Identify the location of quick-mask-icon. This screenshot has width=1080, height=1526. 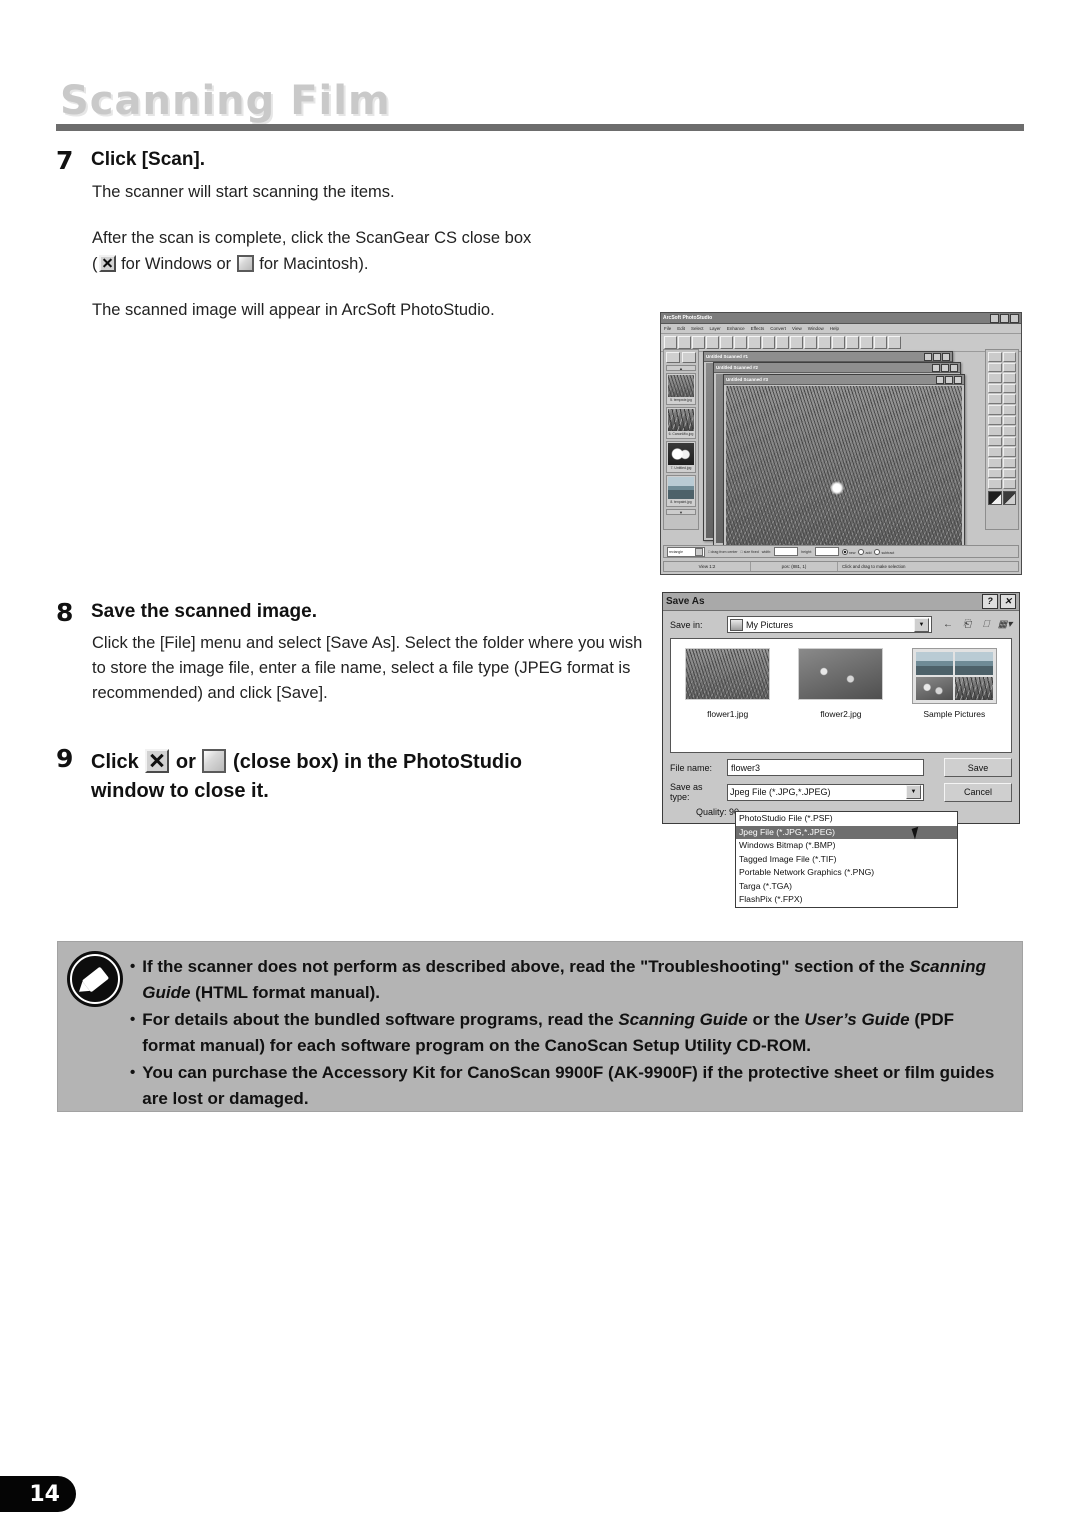
(995, 484).